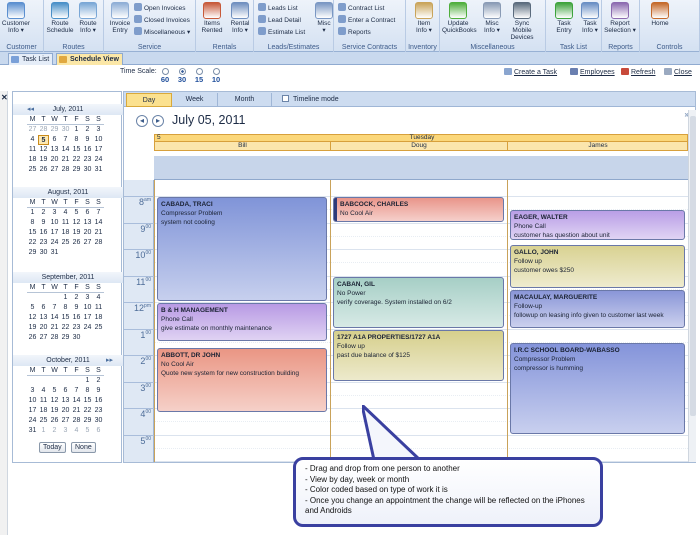  What do you see at coordinates (158, 121) in the screenshot?
I see `next-day-button: ▸` at bounding box center [158, 121].